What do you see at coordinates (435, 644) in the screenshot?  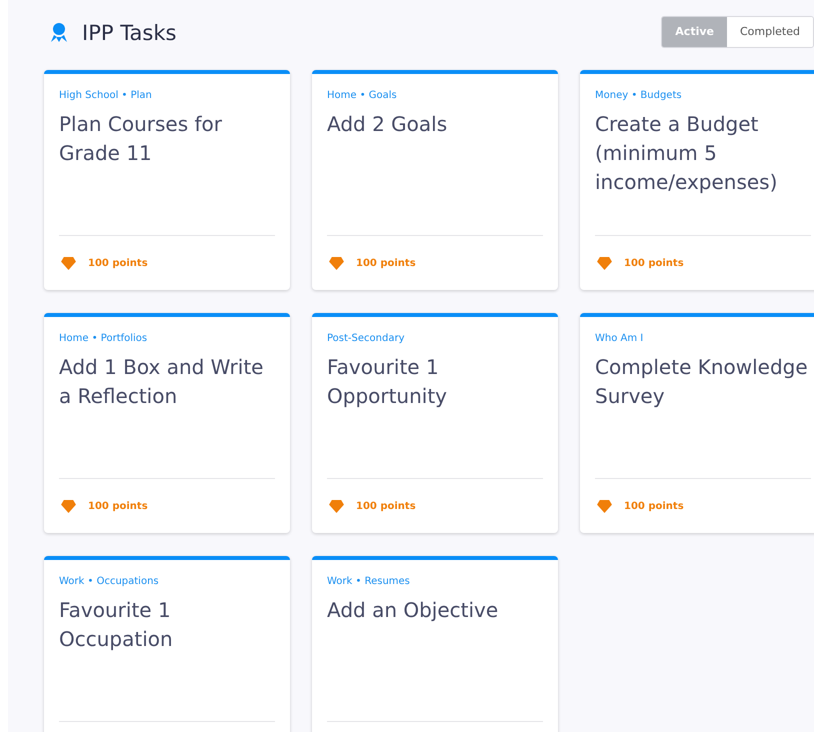 I see `task-card: Work • Resumes Add an Objective` at bounding box center [435, 644].